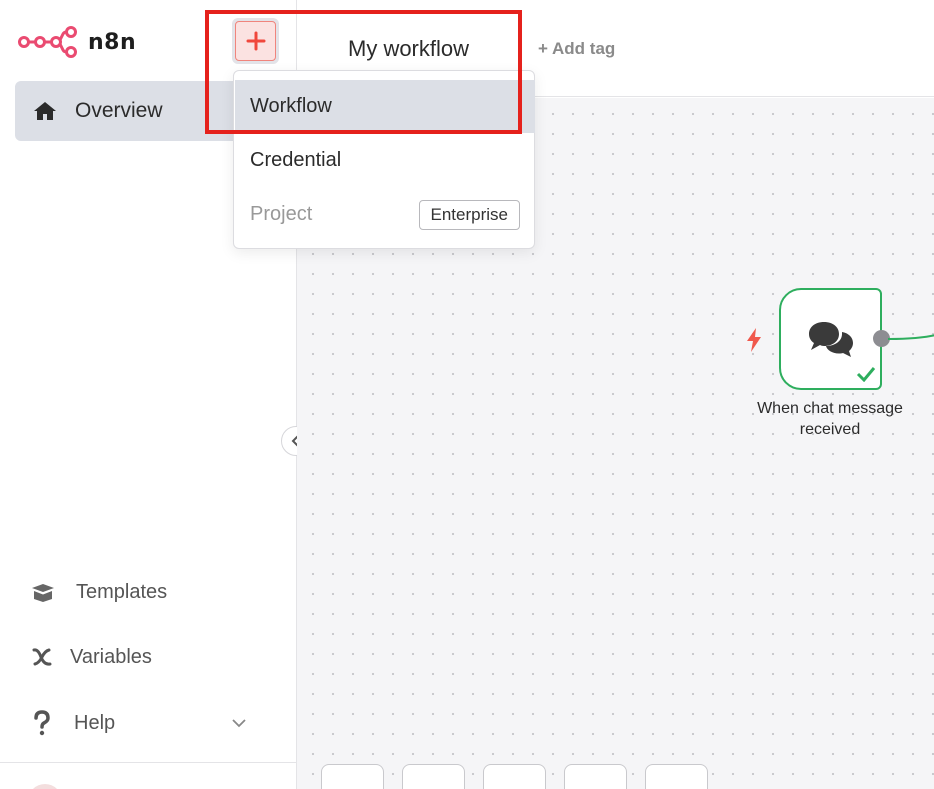  What do you see at coordinates (239, 723) in the screenshot?
I see `chevron-down-icon` at bounding box center [239, 723].